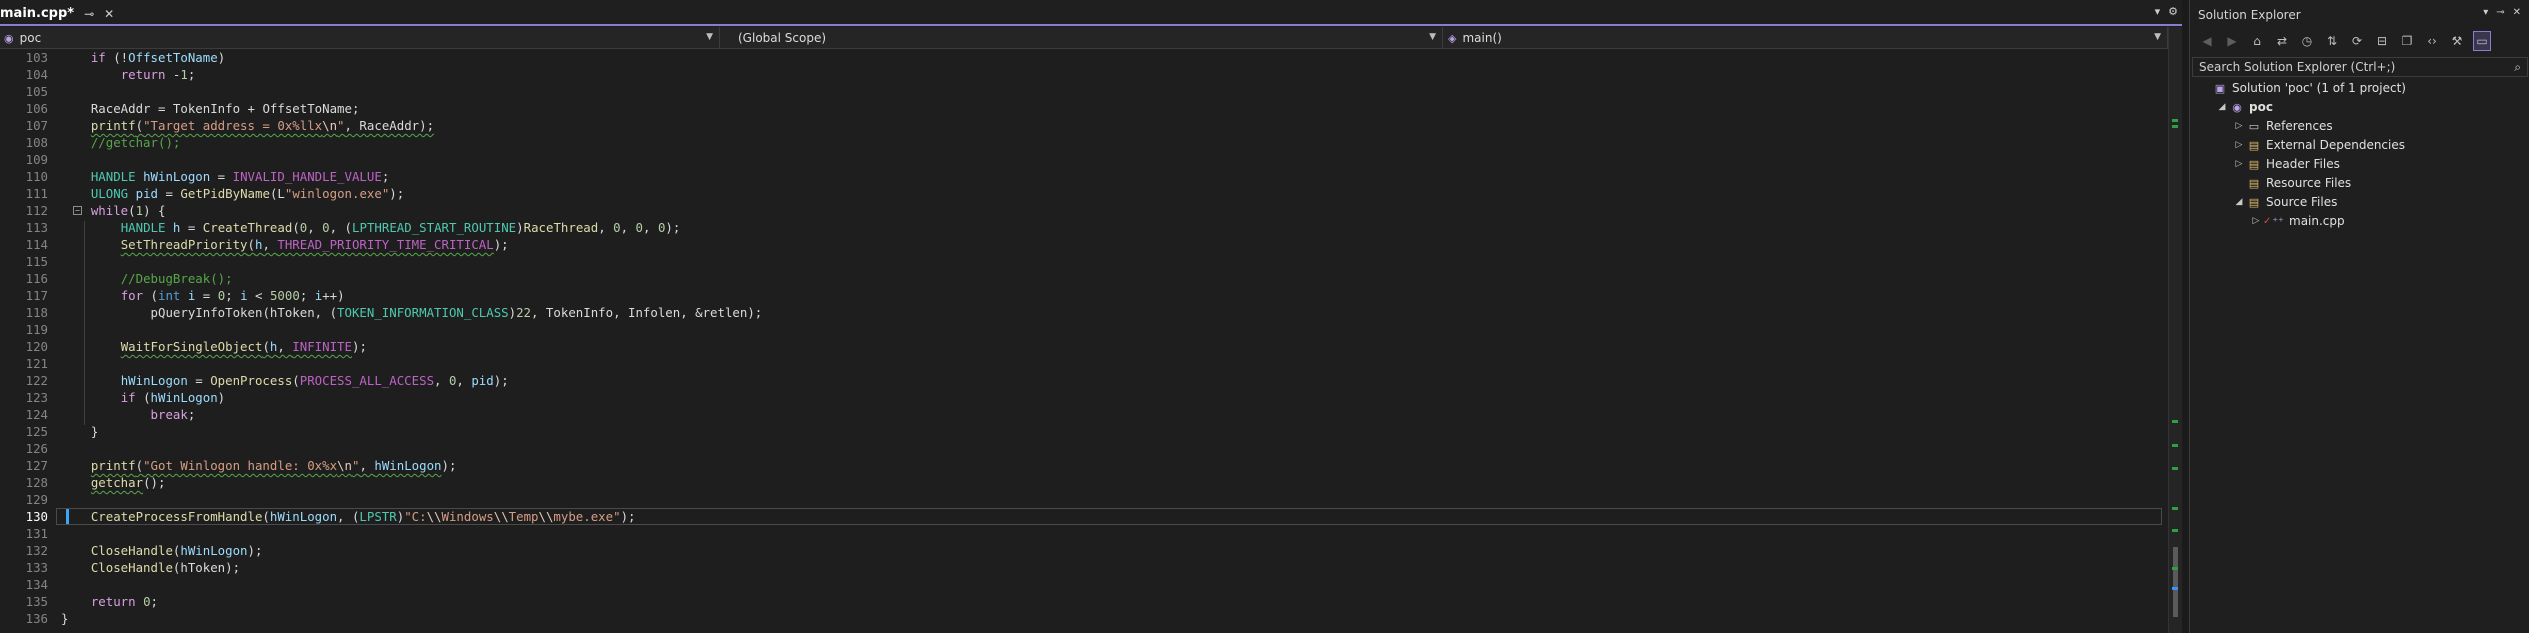  What do you see at coordinates (2175, 582) in the screenshot?
I see `scrollbar-thumb` at bounding box center [2175, 582].